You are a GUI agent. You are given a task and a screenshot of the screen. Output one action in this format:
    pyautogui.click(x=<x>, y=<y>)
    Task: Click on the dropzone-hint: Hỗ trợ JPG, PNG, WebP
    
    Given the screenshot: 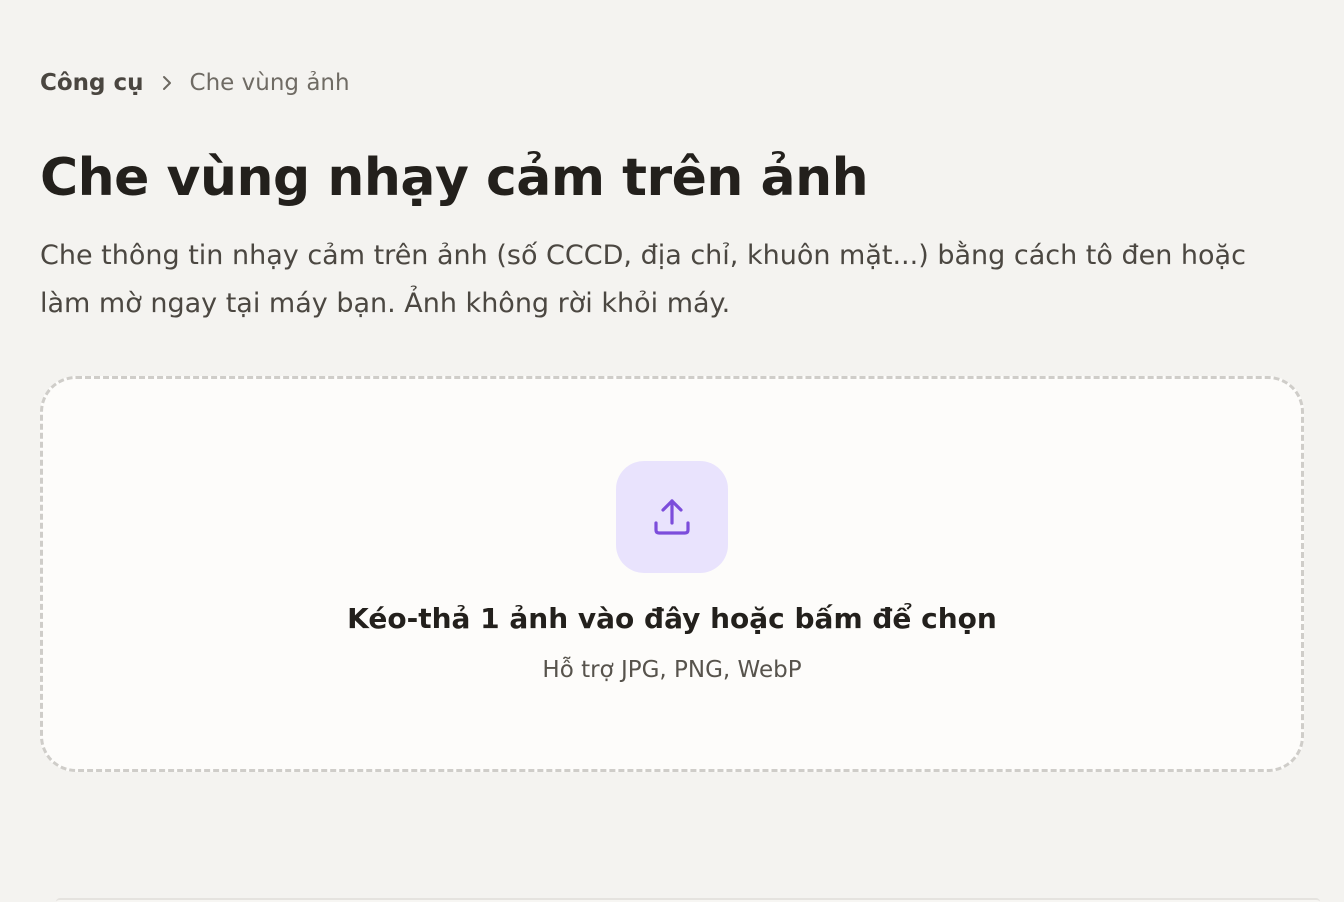 What is the action you would take?
    pyautogui.click(x=672, y=670)
    